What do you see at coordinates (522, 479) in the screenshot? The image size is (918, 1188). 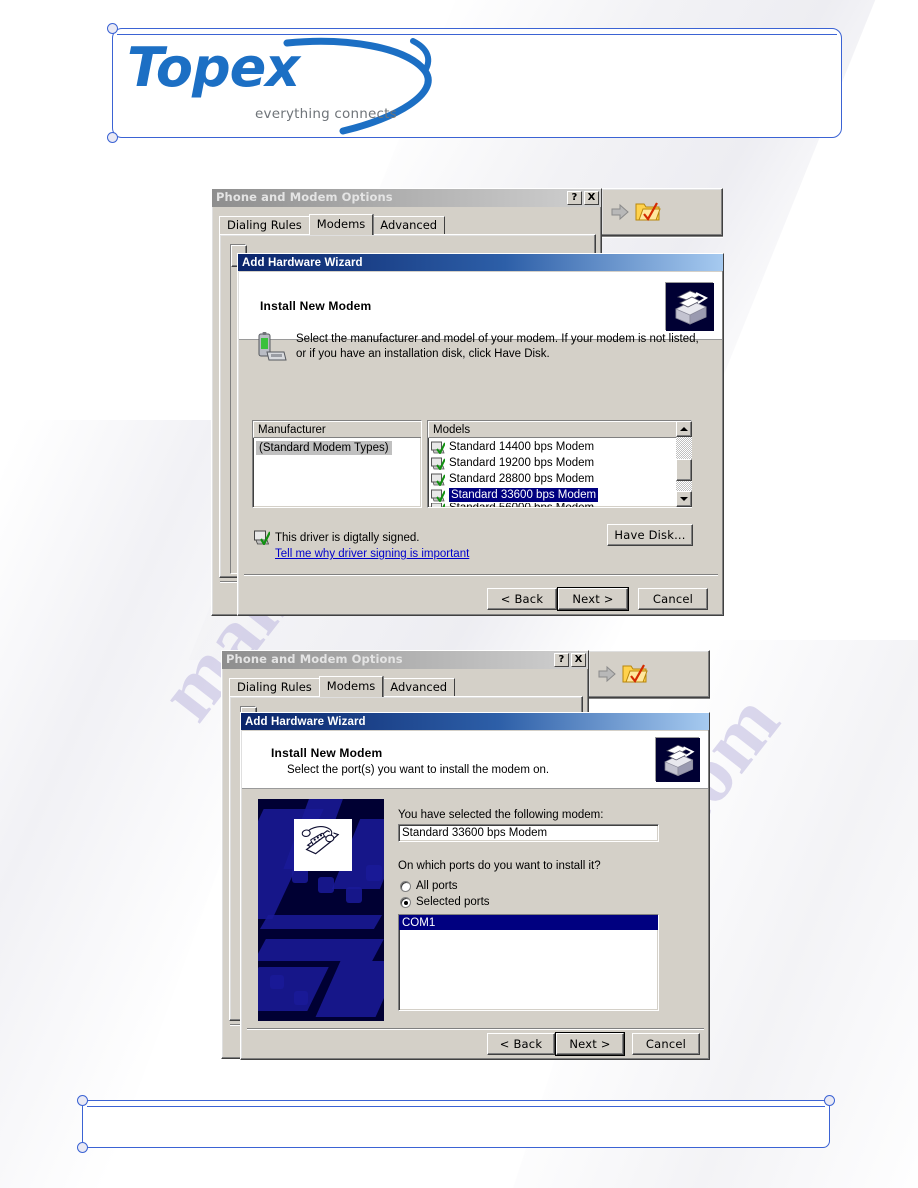 I see `models-item-label: Standard 28800 bps Modem` at bounding box center [522, 479].